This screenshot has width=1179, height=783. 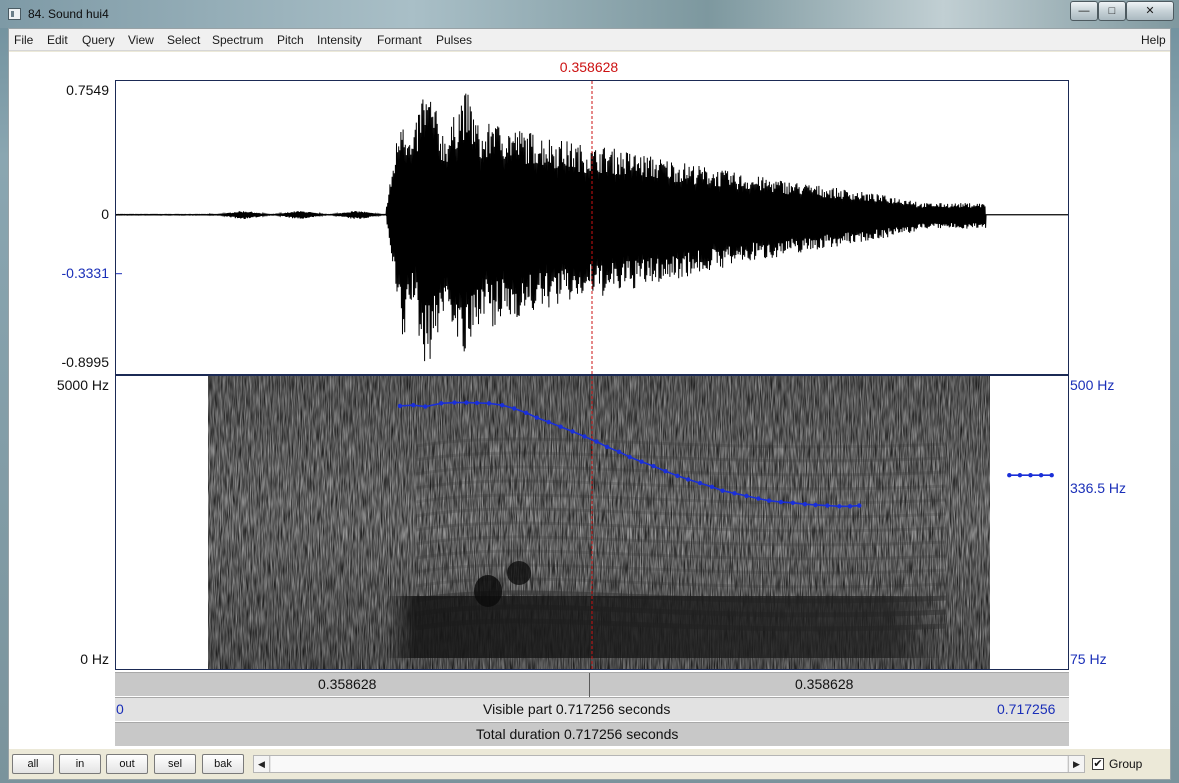 I want to click on zoom-button-strip: all in out sel bak ◀ ▶ ✔ Group, so click(x=589, y=765).